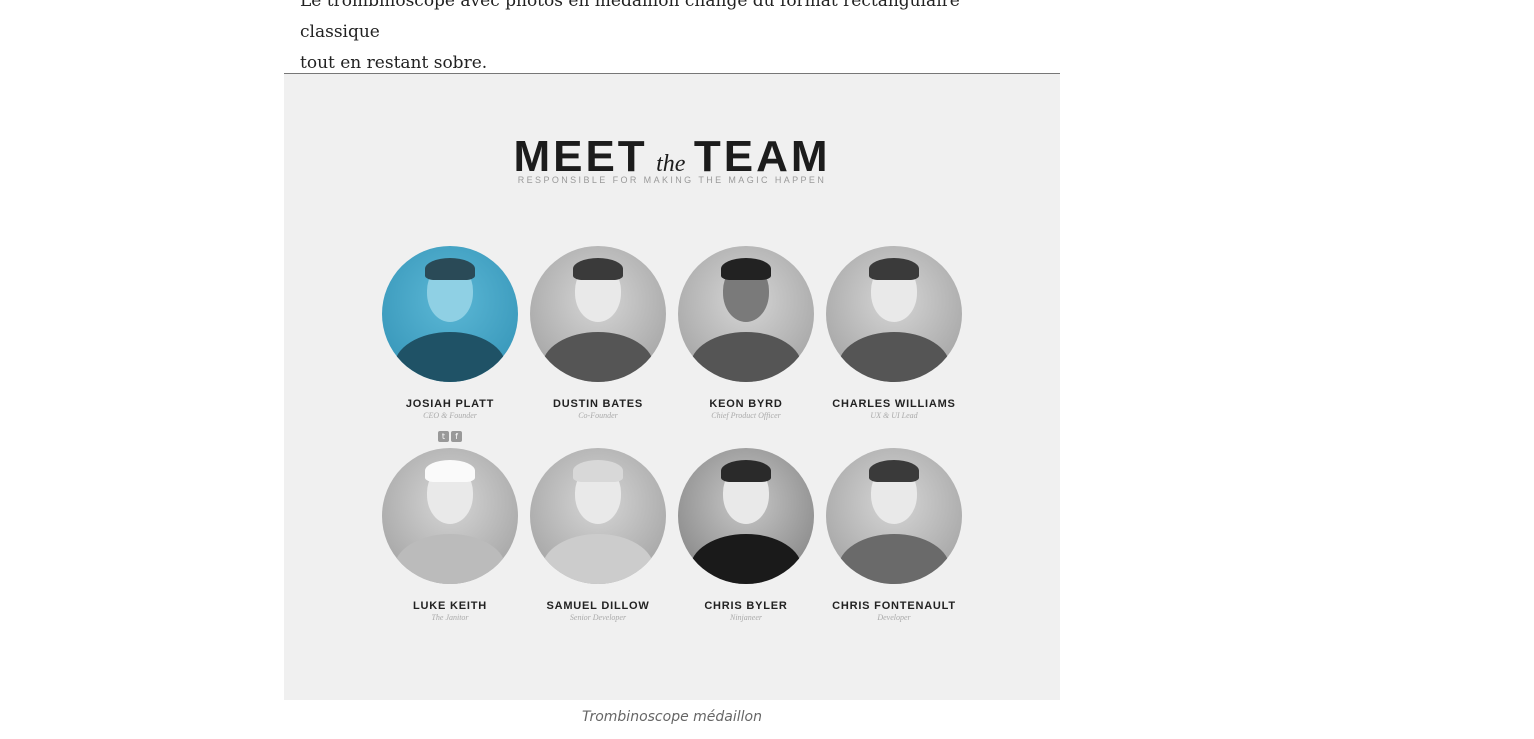 Image resolution: width=1534 pixels, height=739 pixels. Describe the element at coordinates (894, 606) in the screenshot. I see `member-name: CHRIS FONTENAULT` at that location.